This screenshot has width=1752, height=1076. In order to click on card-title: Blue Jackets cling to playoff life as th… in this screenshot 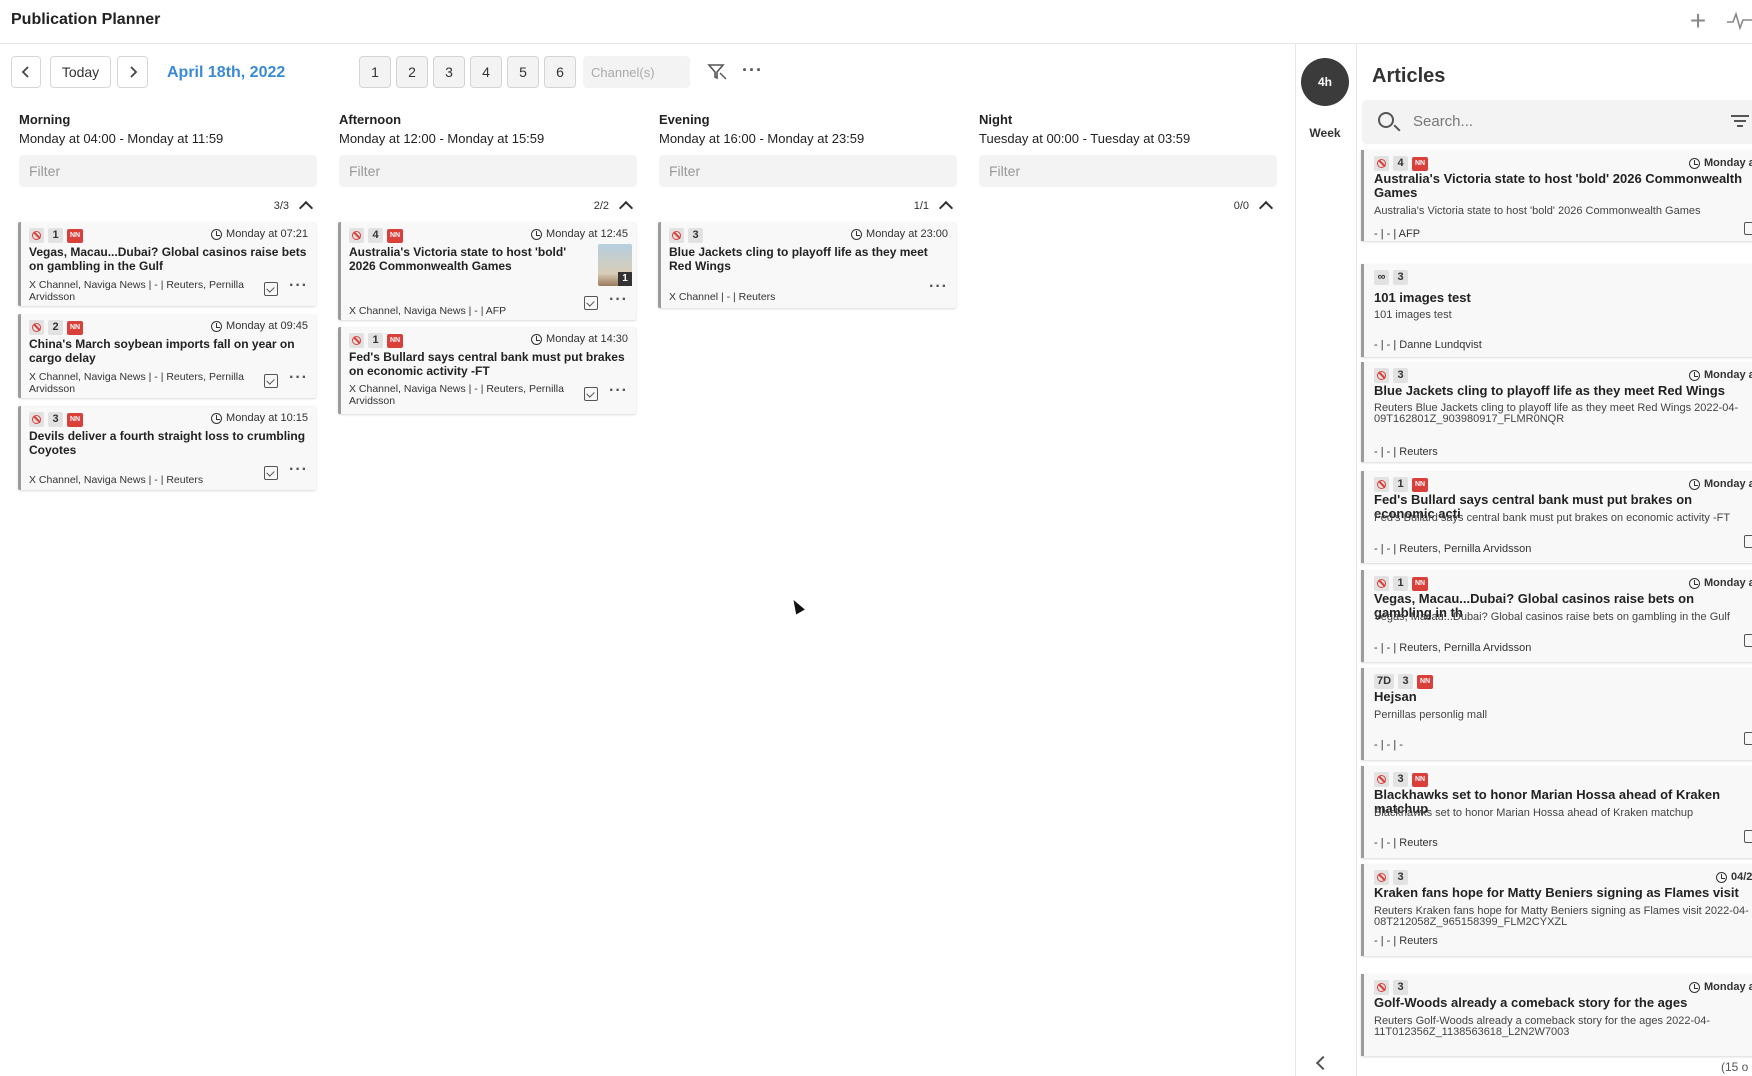, I will do `click(798, 259)`.